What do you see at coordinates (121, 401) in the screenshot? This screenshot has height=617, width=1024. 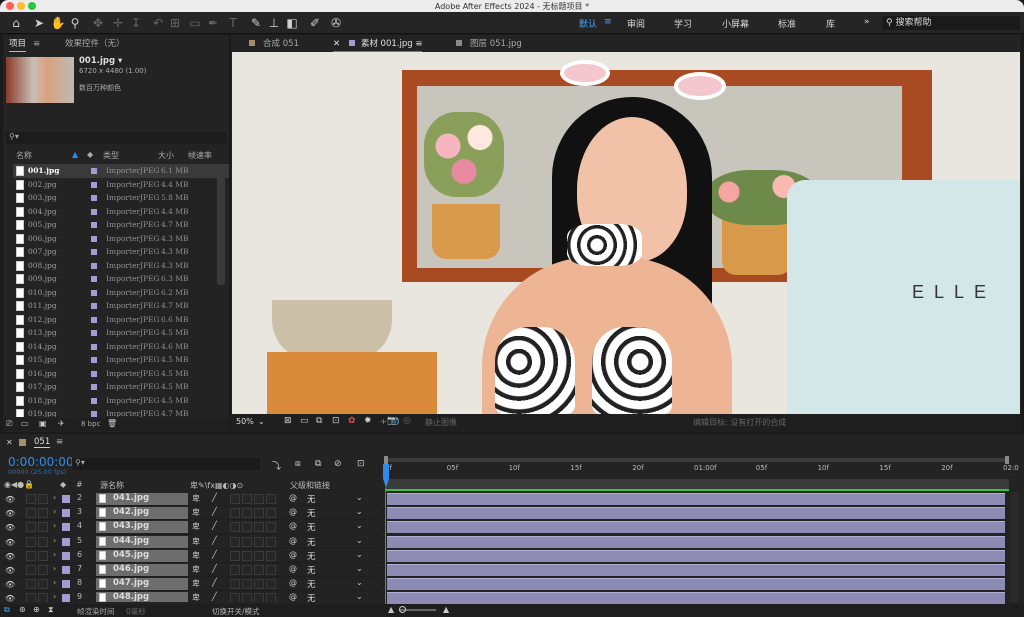 I see `project-file-row: 018.jpg ImporterJPEG 4.5 MB` at bounding box center [121, 401].